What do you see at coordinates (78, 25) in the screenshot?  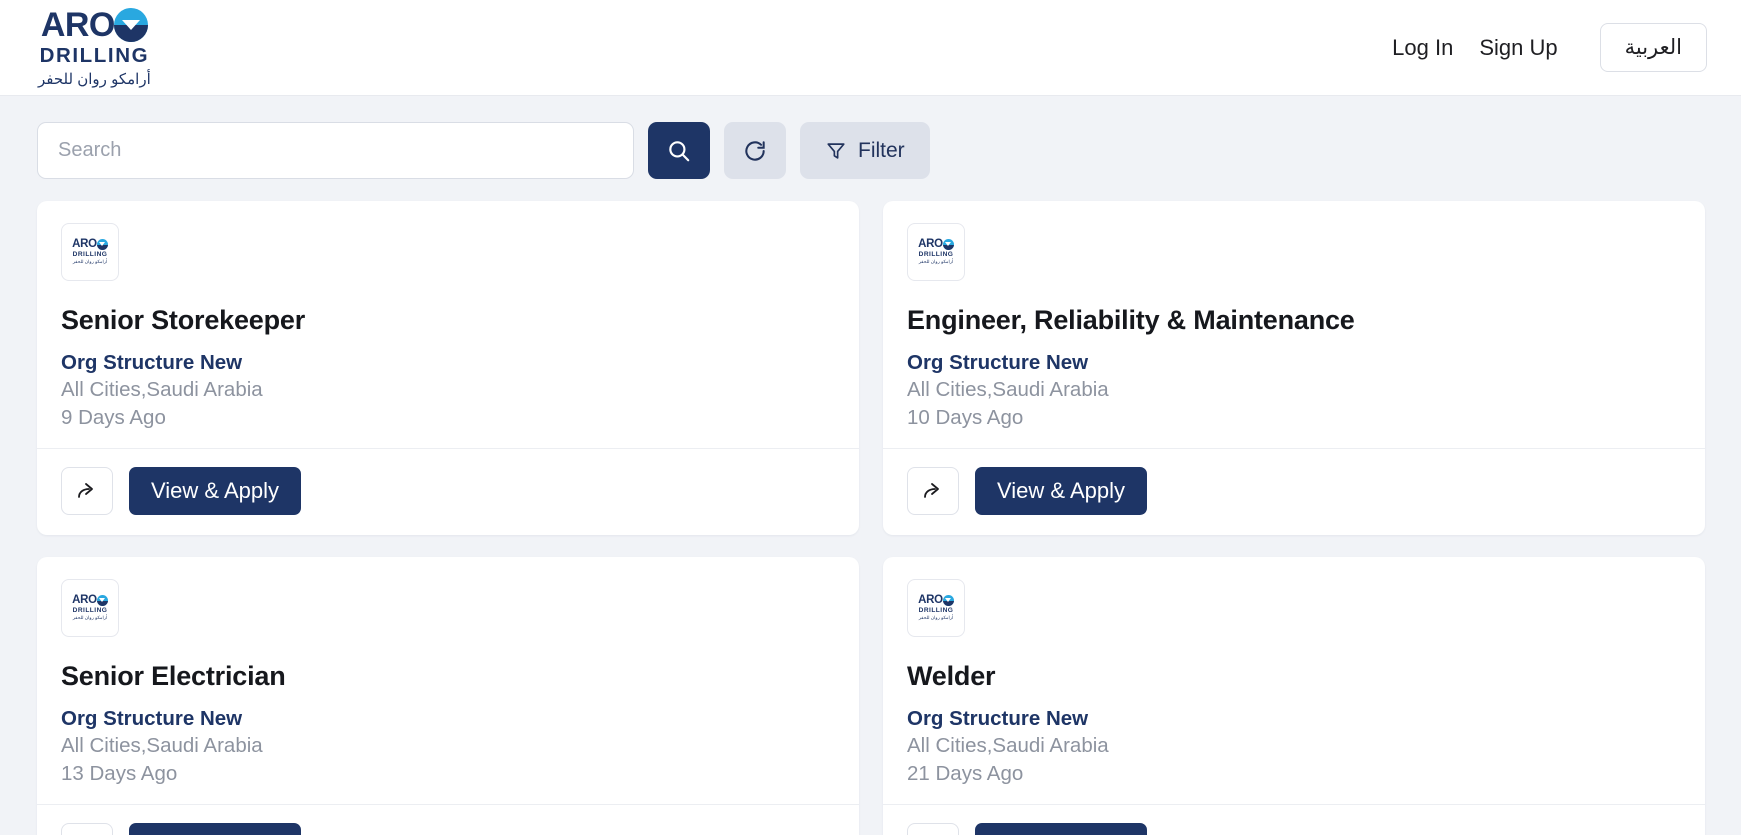 I see `logo-wordmark: ARO` at bounding box center [78, 25].